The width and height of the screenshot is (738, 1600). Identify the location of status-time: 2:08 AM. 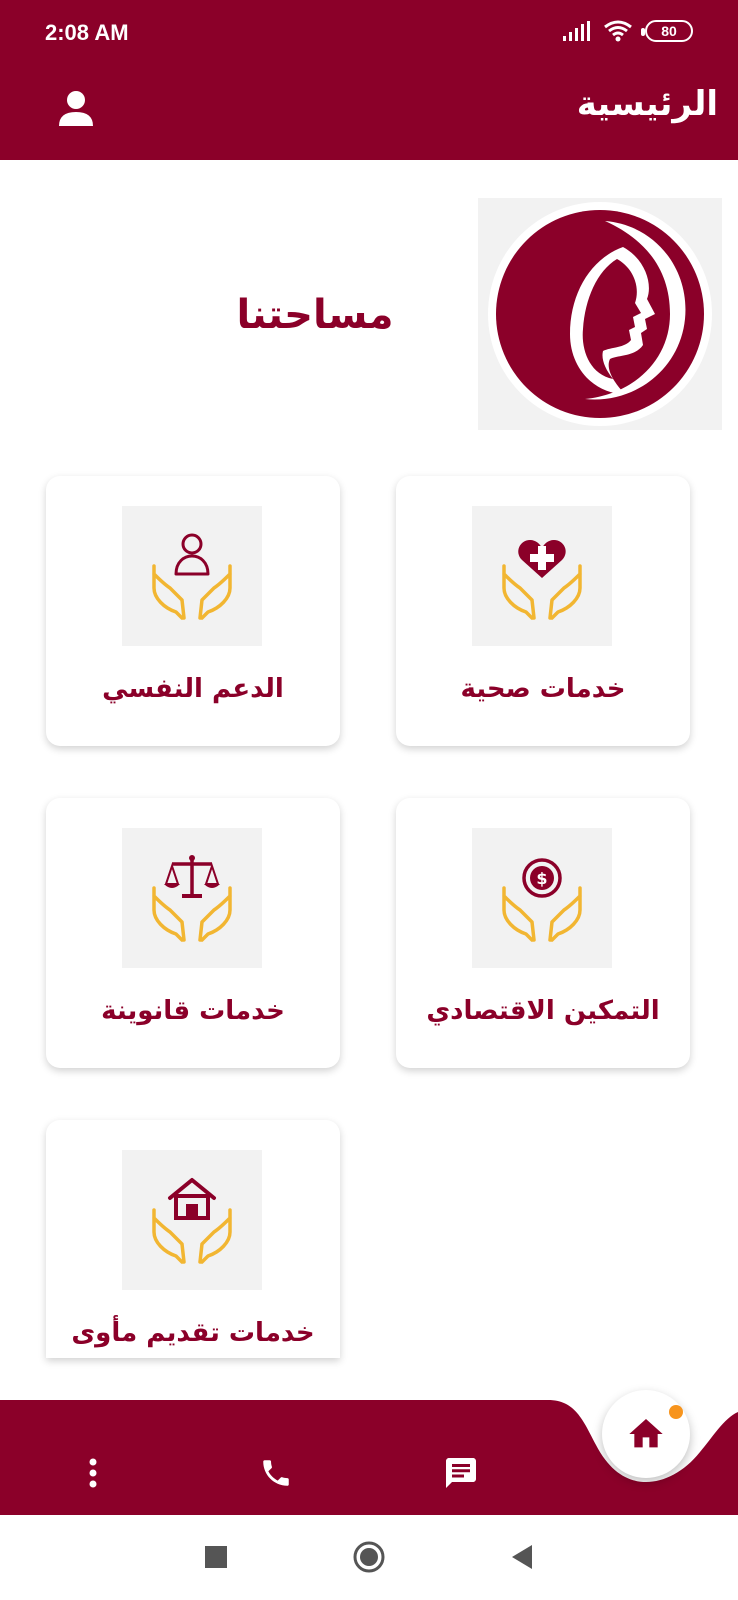
(87, 32).